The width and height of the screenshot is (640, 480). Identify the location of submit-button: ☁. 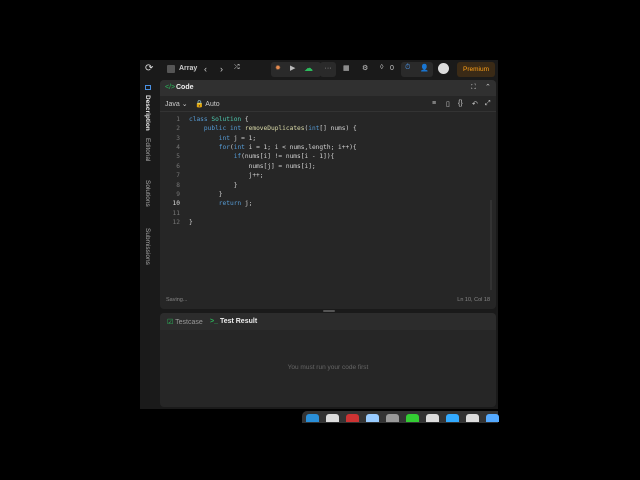
(308, 68).